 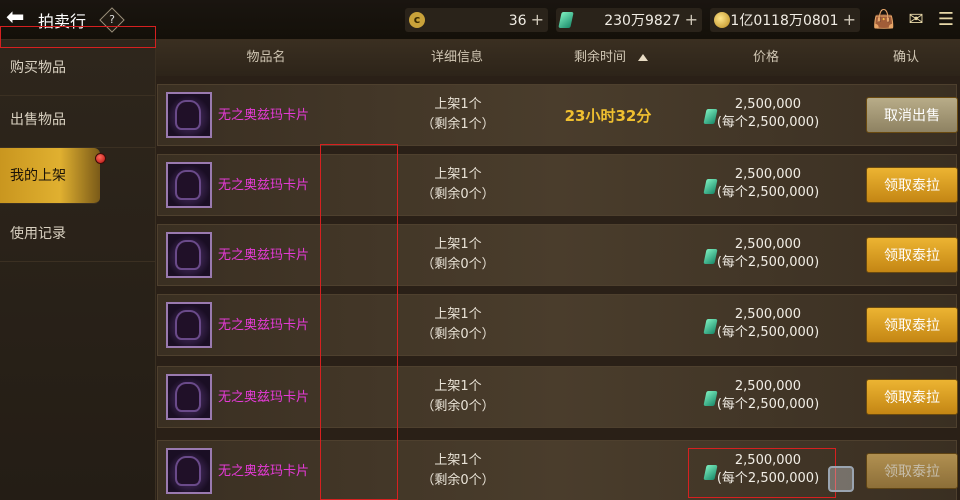 What do you see at coordinates (100, 158) in the screenshot?
I see `notification-dot` at bounding box center [100, 158].